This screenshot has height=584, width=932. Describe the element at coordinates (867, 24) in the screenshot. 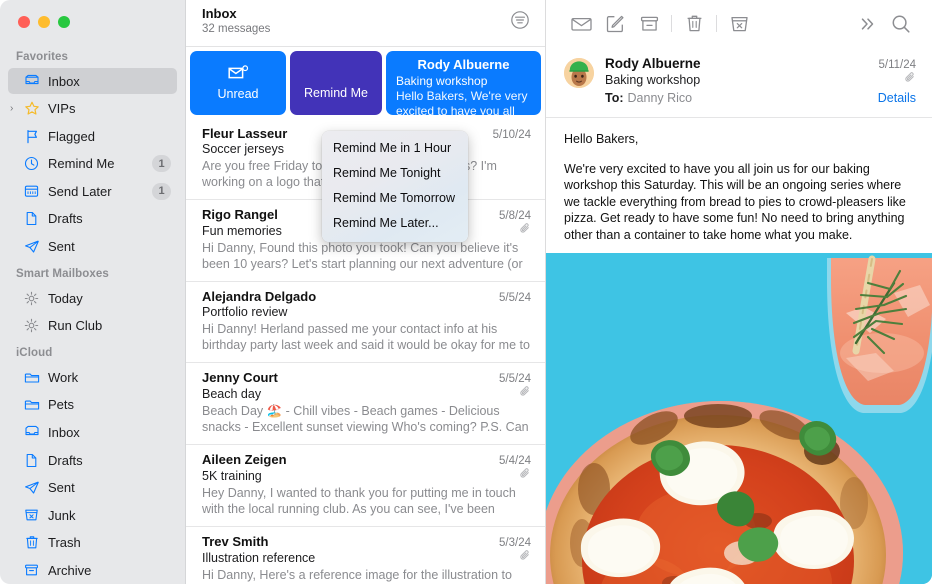

I see `chevron-double-right-icon` at that location.